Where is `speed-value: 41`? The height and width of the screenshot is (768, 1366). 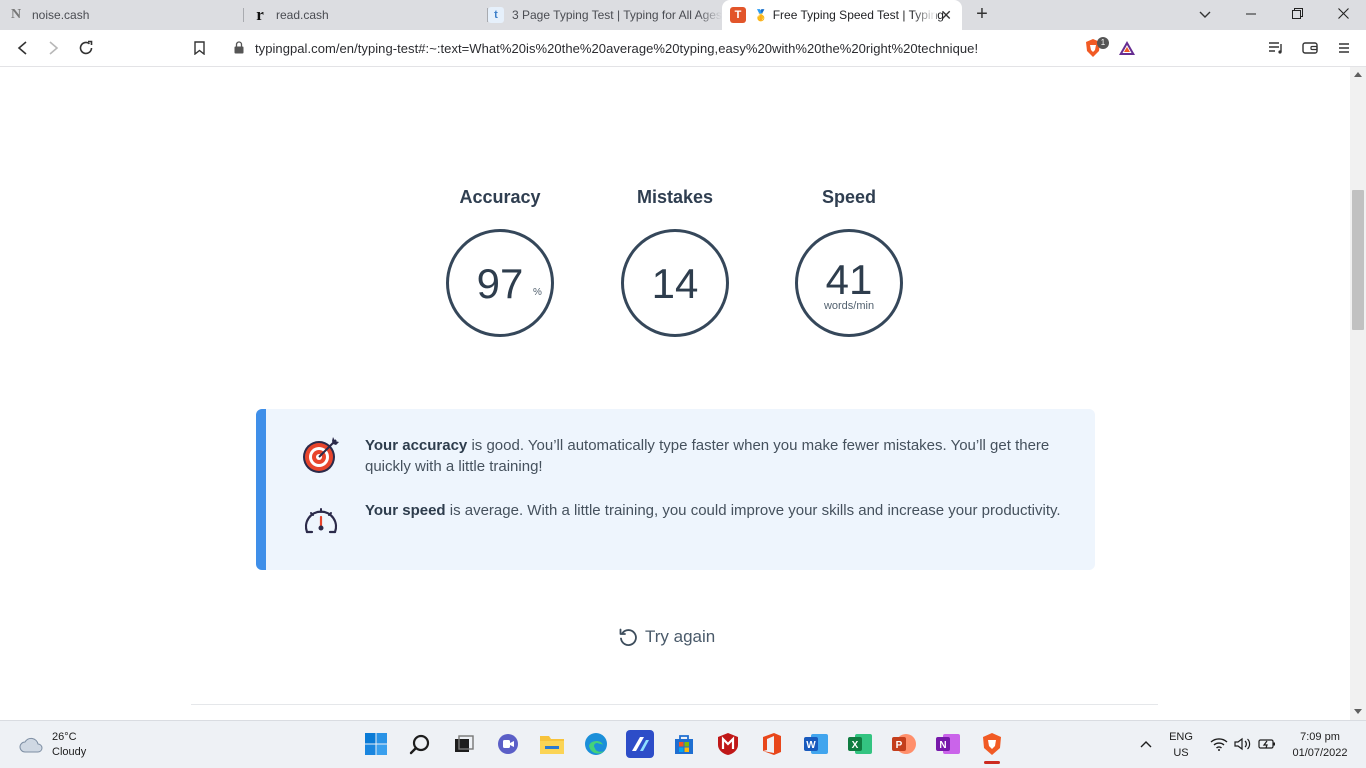 speed-value: 41 is located at coordinates (849, 279).